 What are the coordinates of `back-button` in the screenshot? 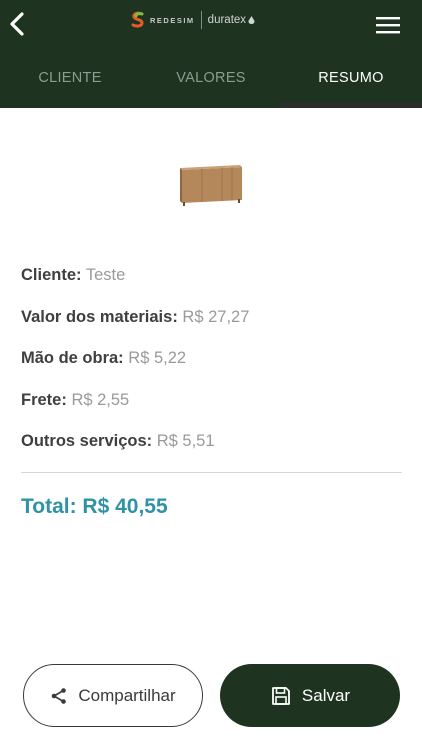 It's located at (18, 24).